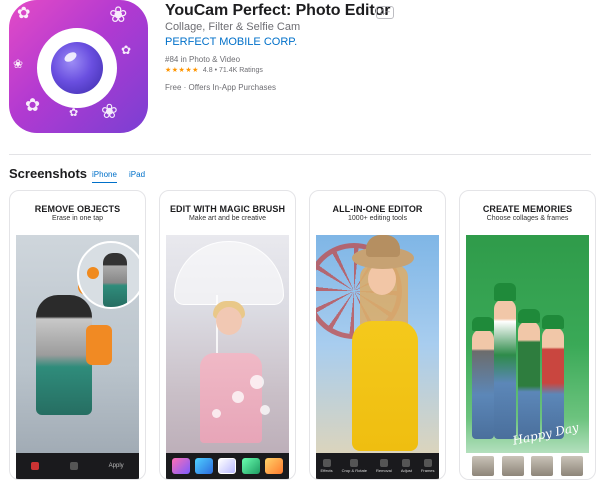  I want to click on card-title: CREATE MEMORIES, so click(527, 209).